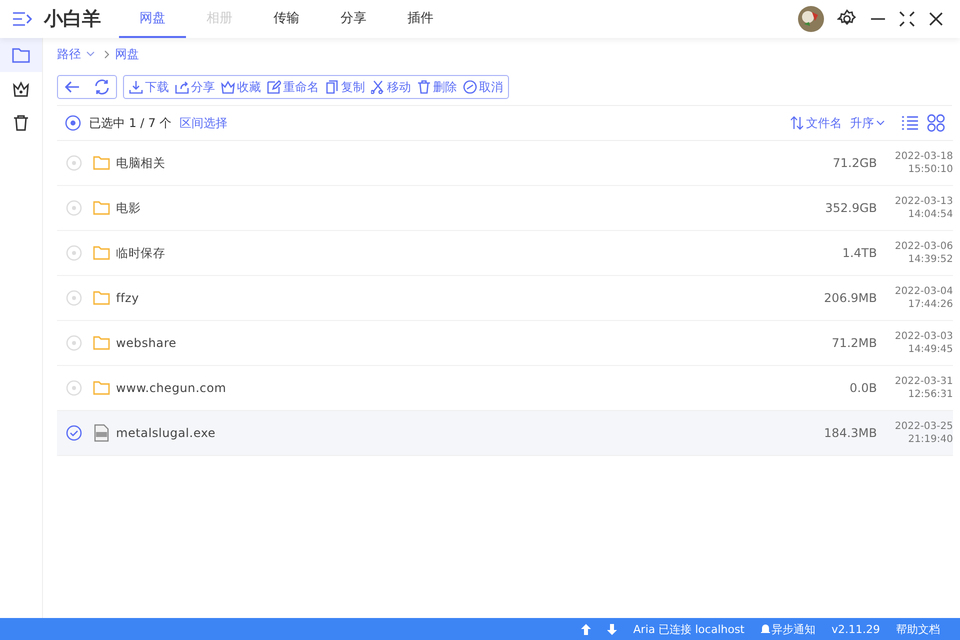 The image size is (960, 640). I want to click on bell-icon, so click(765, 629).